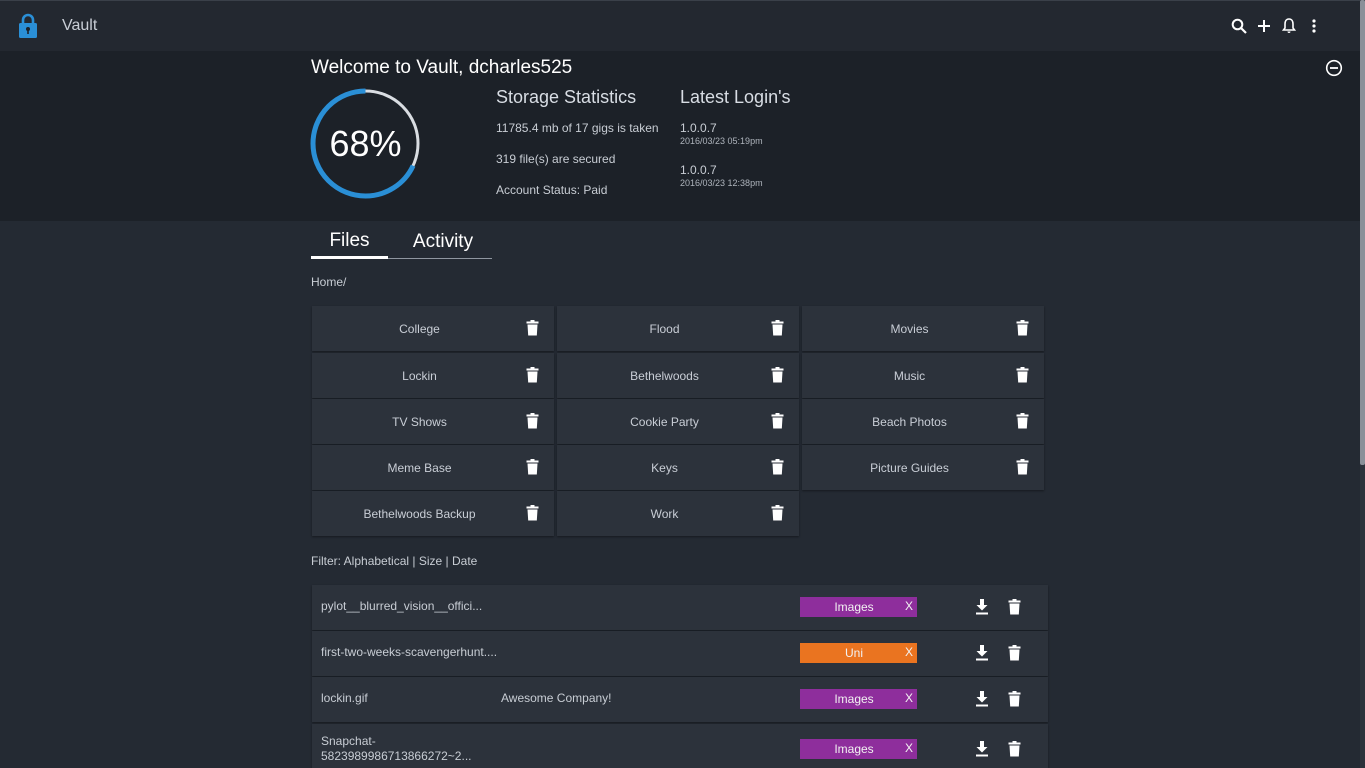 This screenshot has height=768, width=1365. What do you see at coordinates (923, 467) in the screenshot?
I see `folder-card: Picture Guides` at bounding box center [923, 467].